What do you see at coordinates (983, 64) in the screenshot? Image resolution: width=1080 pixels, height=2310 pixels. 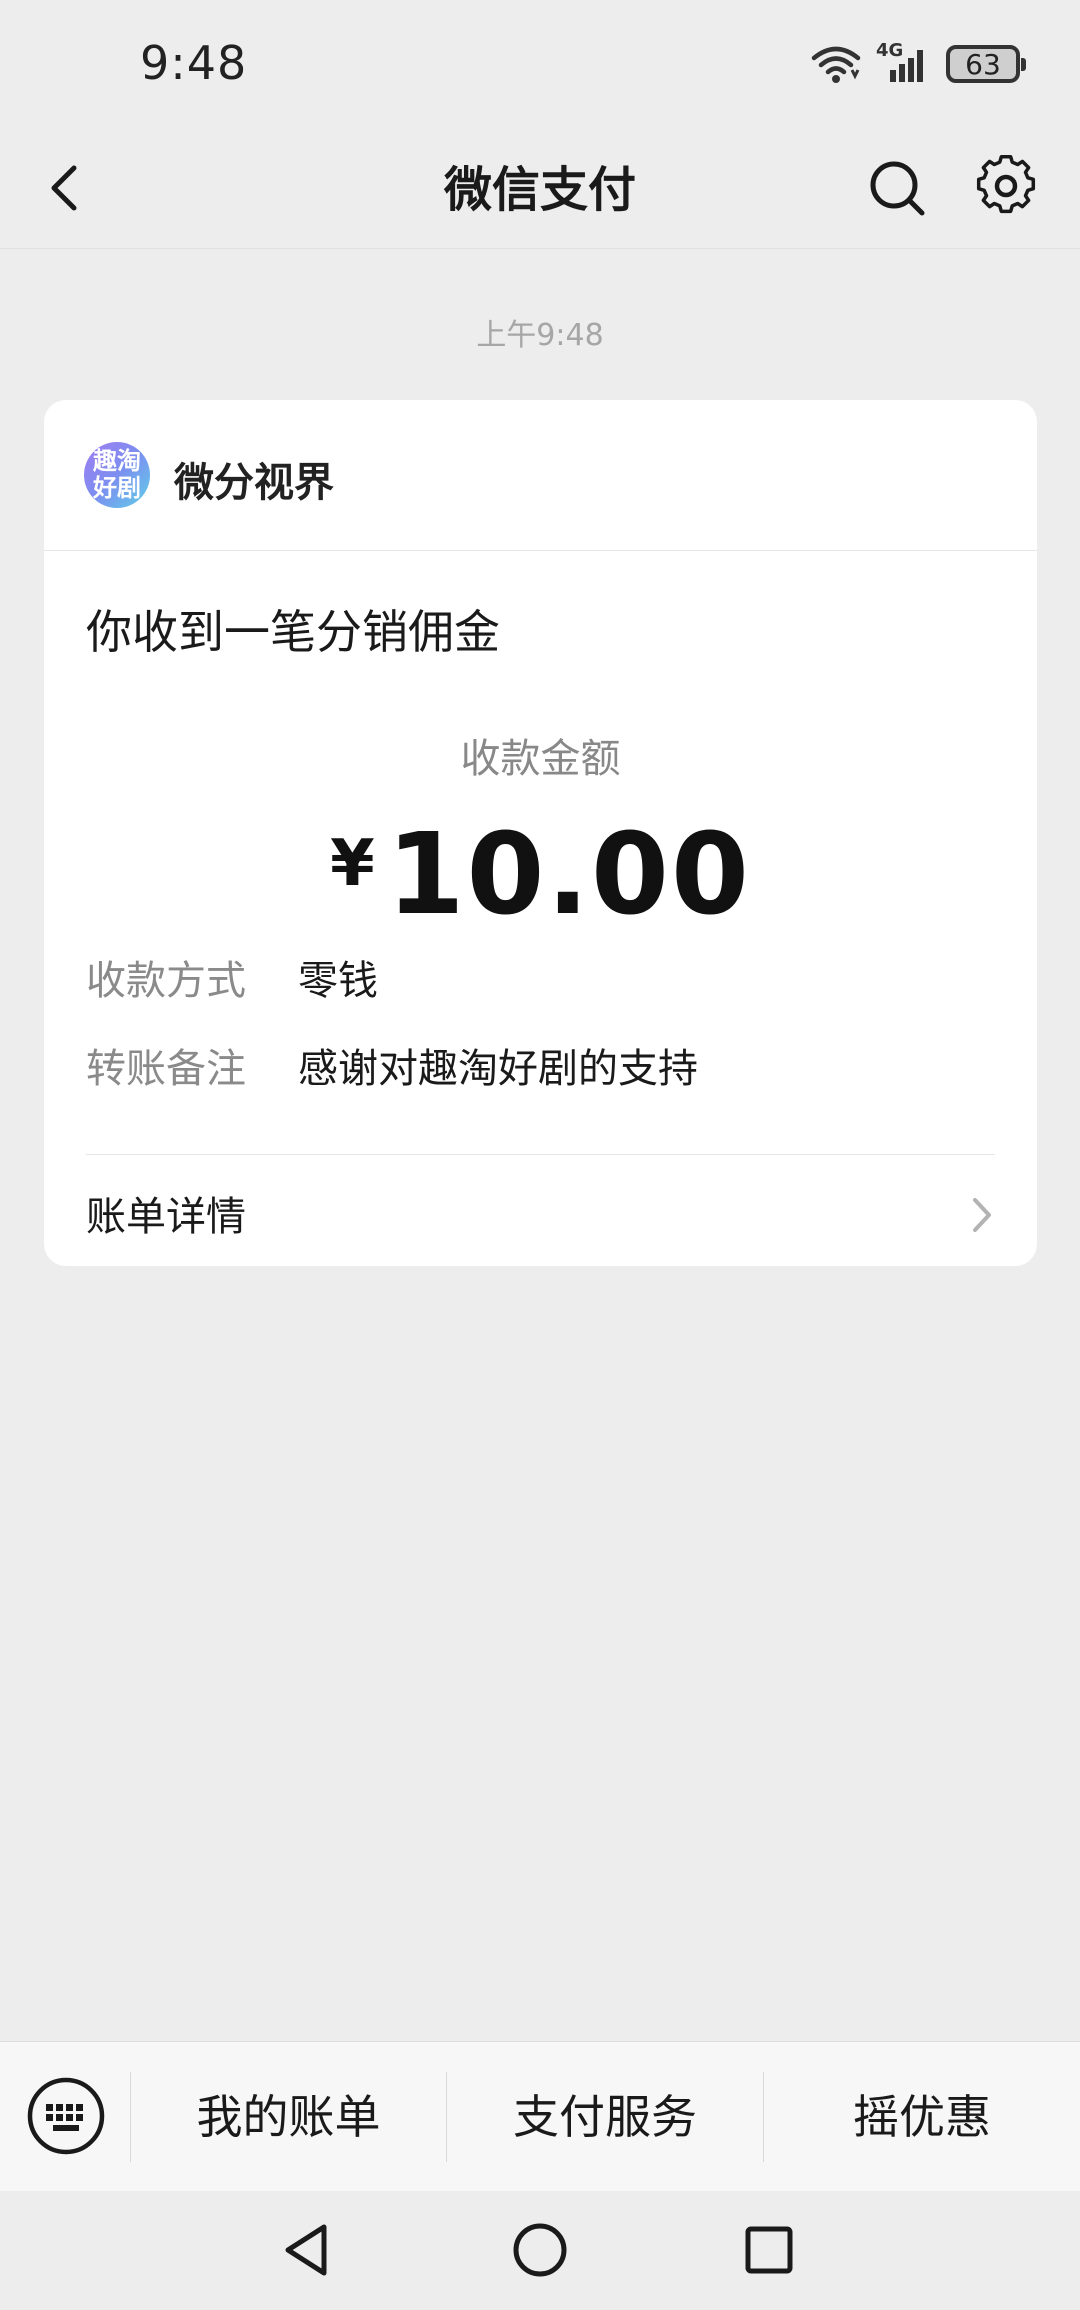 I see `battery-level: 63` at bounding box center [983, 64].